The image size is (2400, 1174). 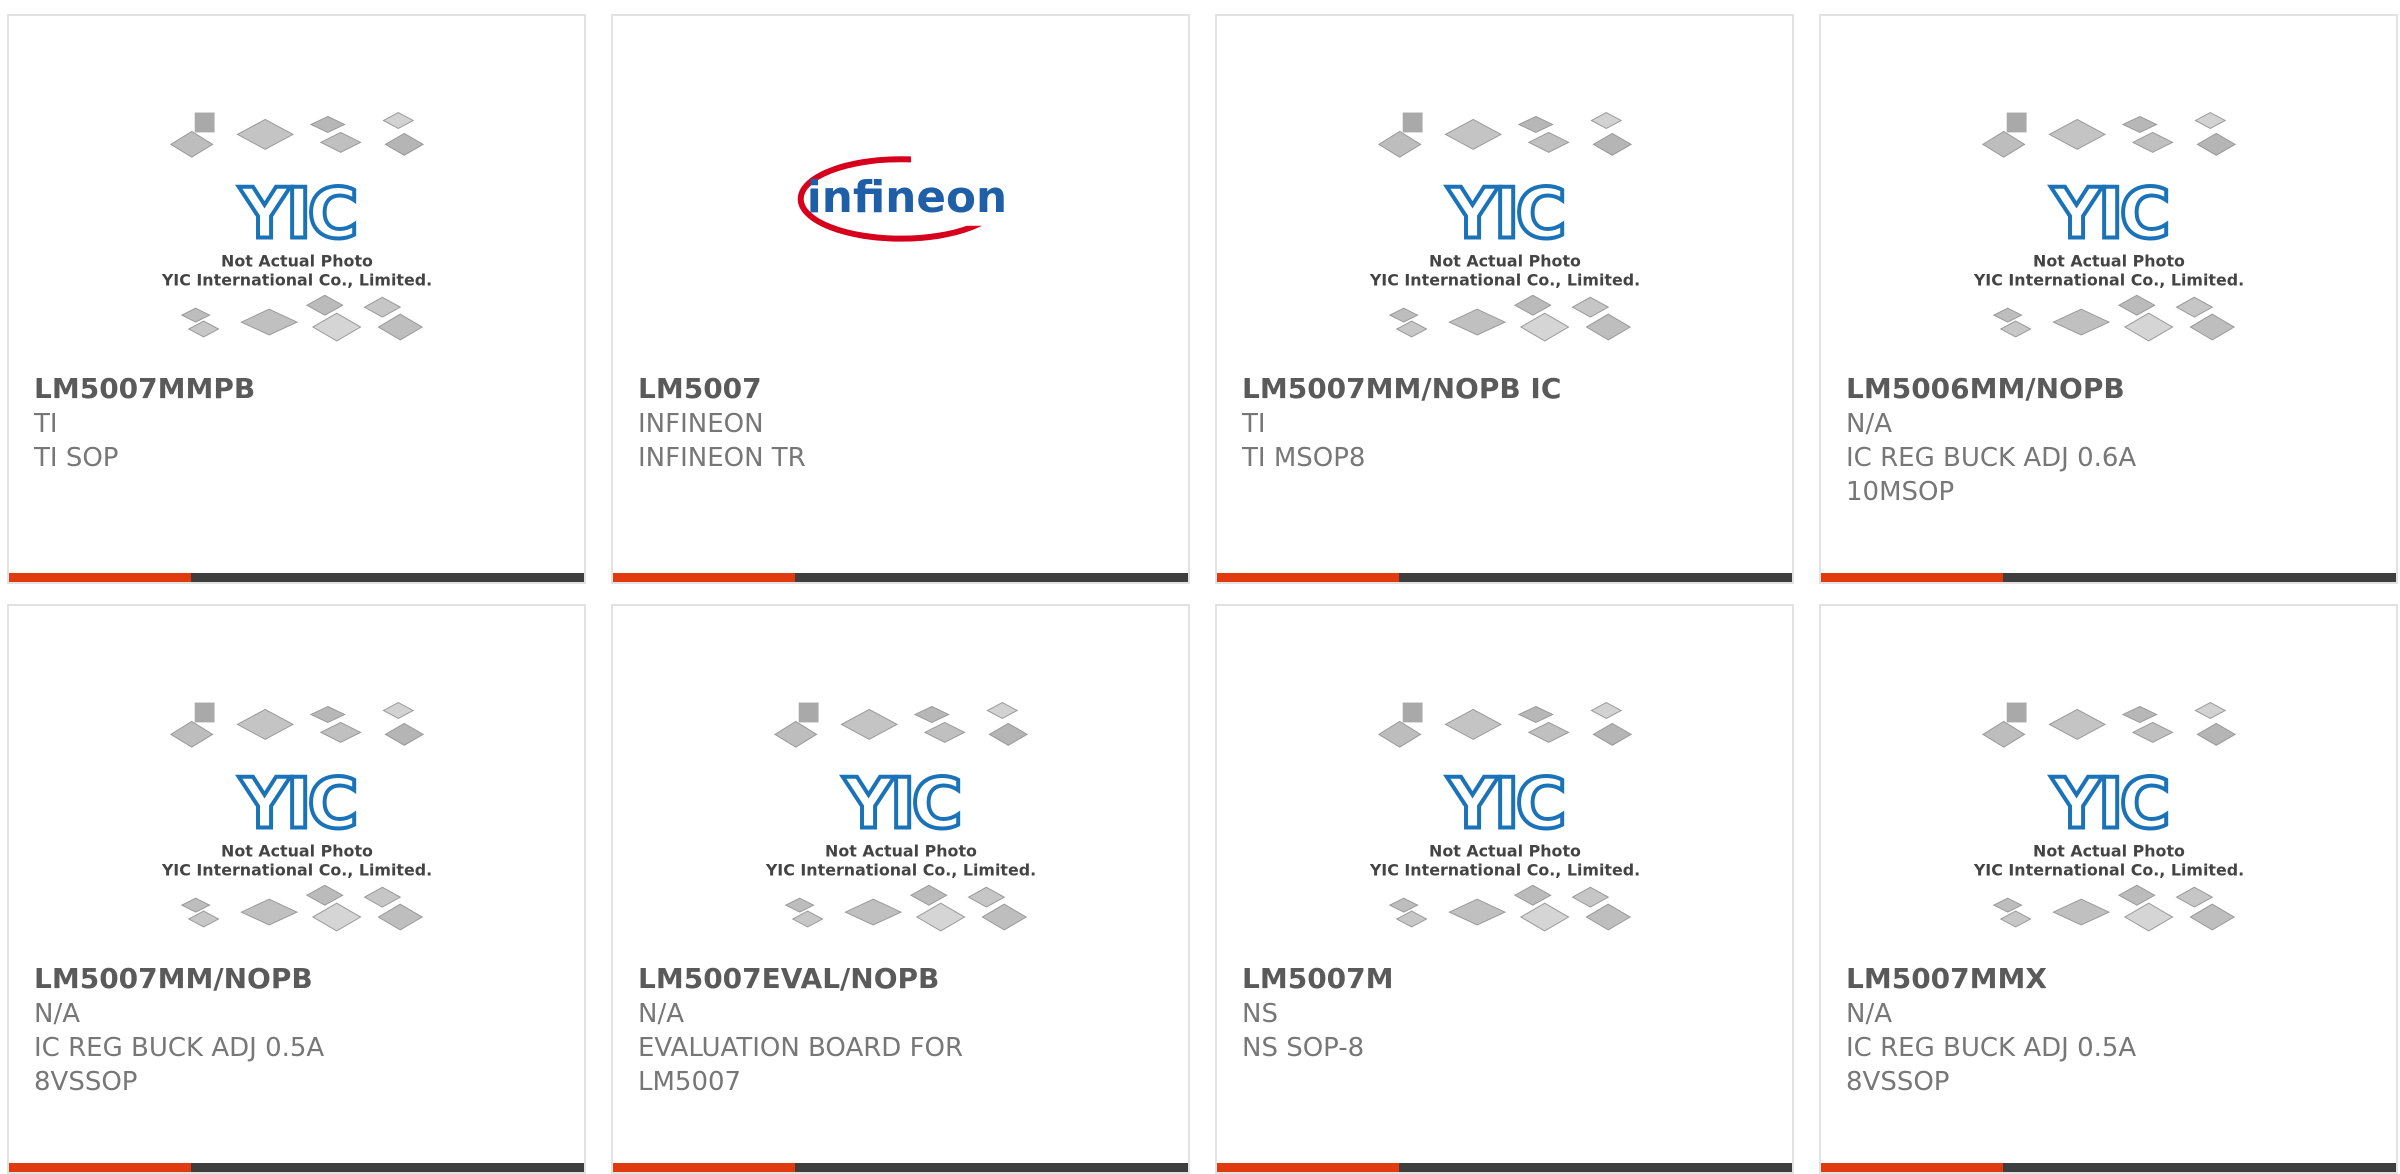 What do you see at coordinates (299, 389) in the screenshot?
I see `product-part-number: LM5007MMPB` at bounding box center [299, 389].